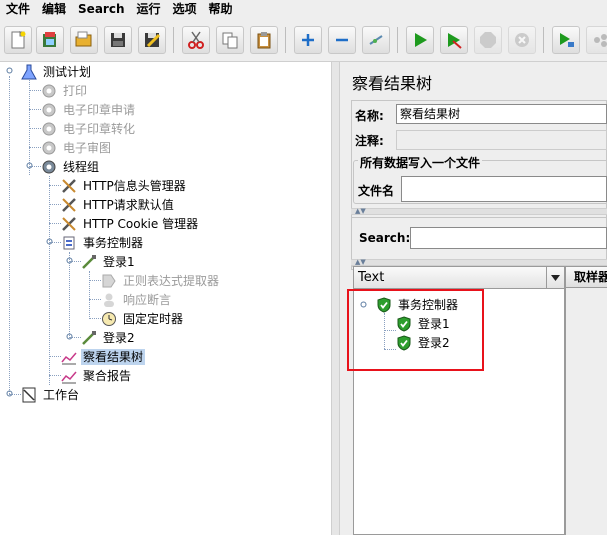 The image size is (607, 535). What do you see at coordinates (385, 238) in the screenshot?
I see `search-label: Search:` at bounding box center [385, 238].